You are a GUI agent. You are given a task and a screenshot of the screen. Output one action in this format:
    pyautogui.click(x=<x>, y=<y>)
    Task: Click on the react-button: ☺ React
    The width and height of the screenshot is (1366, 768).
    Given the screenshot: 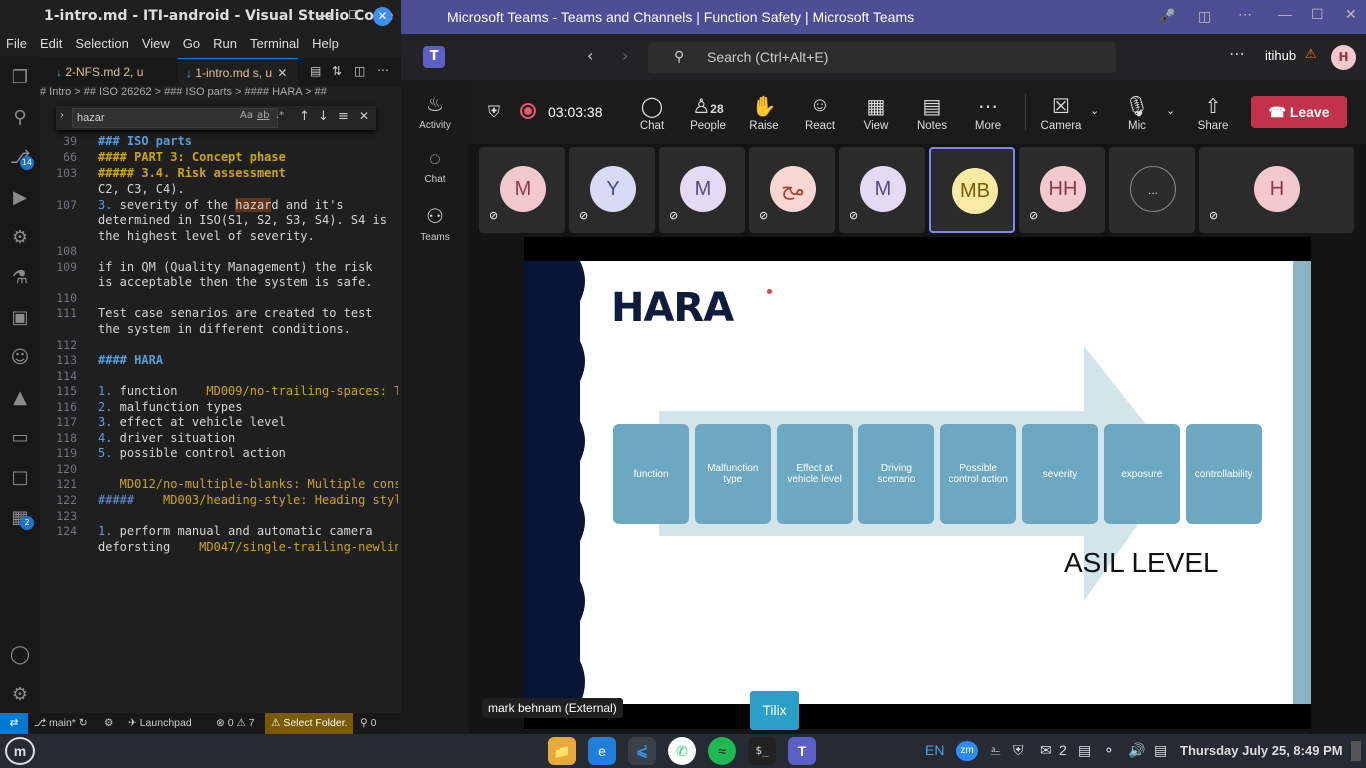 What is the action you would take?
    pyautogui.click(x=820, y=113)
    